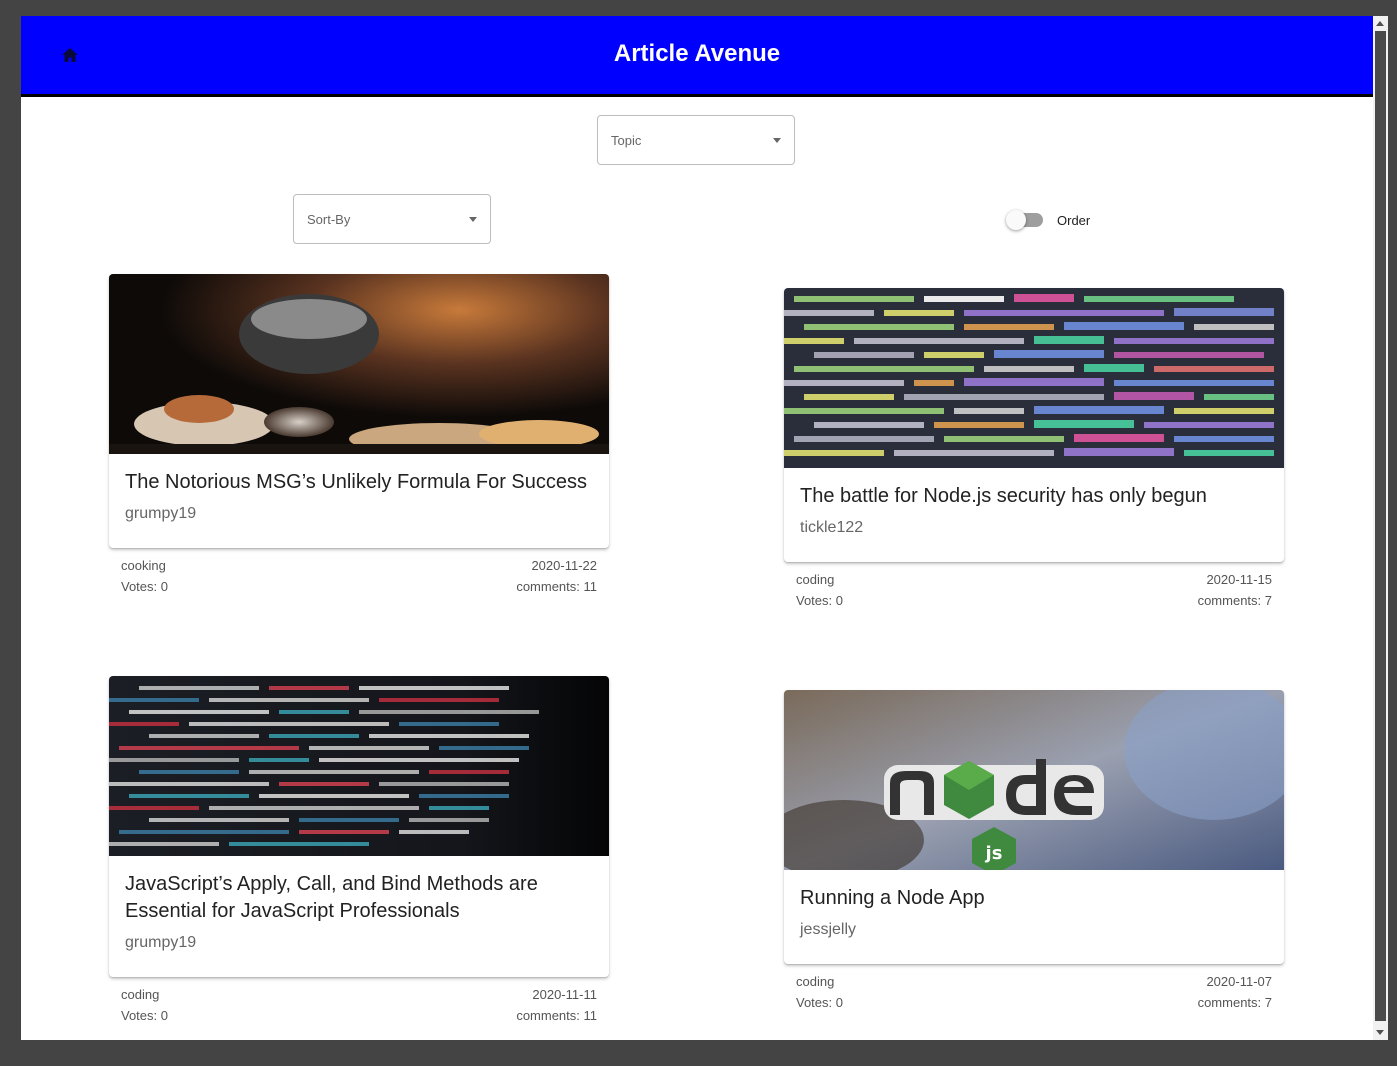 Image resolution: width=1397 pixels, height=1066 pixels. I want to click on topic-select: Topic, so click(696, 140).